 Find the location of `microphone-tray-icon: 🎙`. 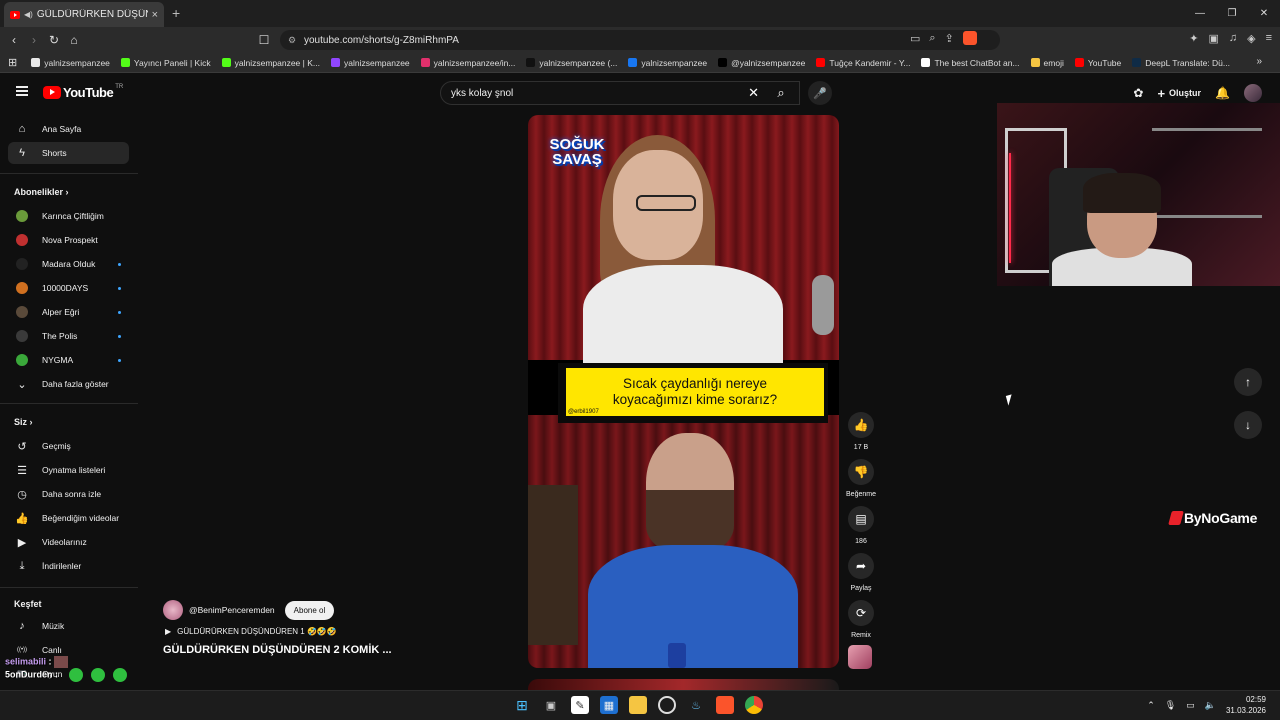

microphone-tray-icon: 🎙 is located at coordinates (1170, 705).